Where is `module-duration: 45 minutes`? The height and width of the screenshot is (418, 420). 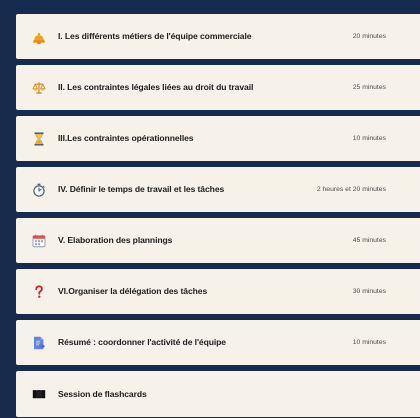
module-duration: 45 minutes is located at coordinates (369, 240).